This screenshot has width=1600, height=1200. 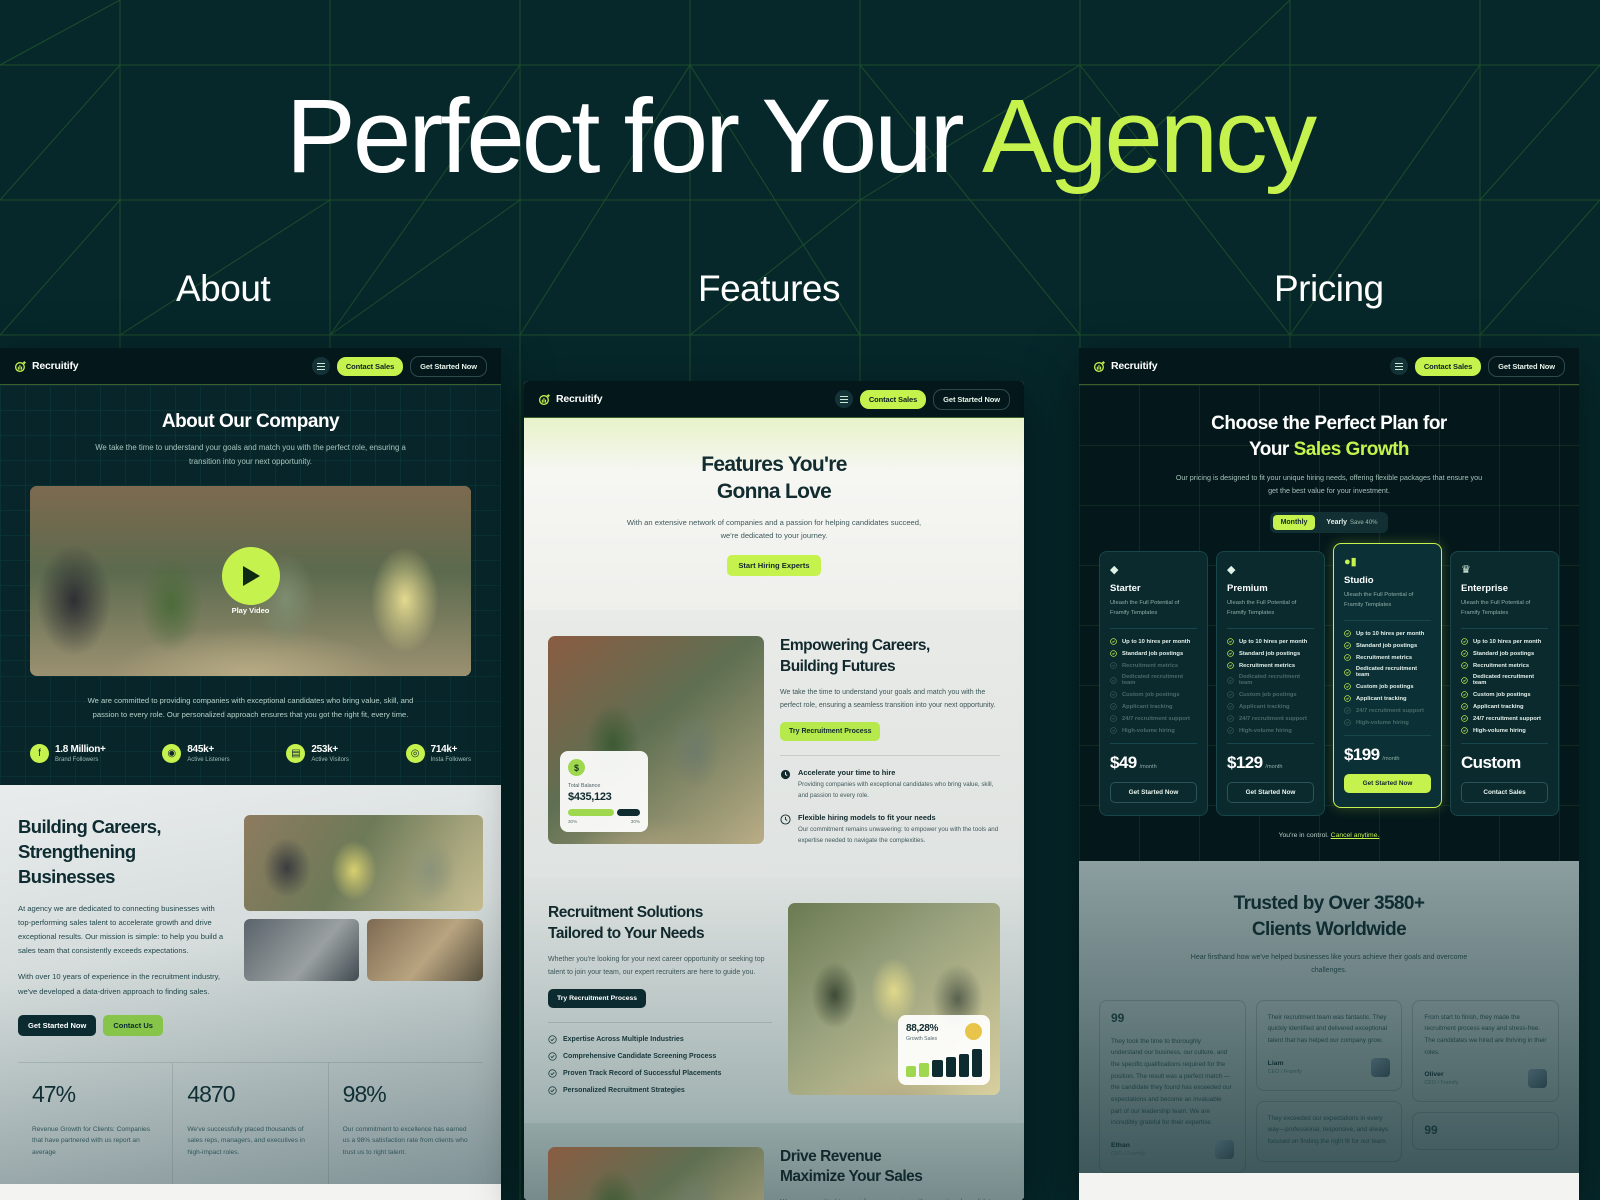 I want to click on play-video-label: Play Video, so click(x=250, y=610).